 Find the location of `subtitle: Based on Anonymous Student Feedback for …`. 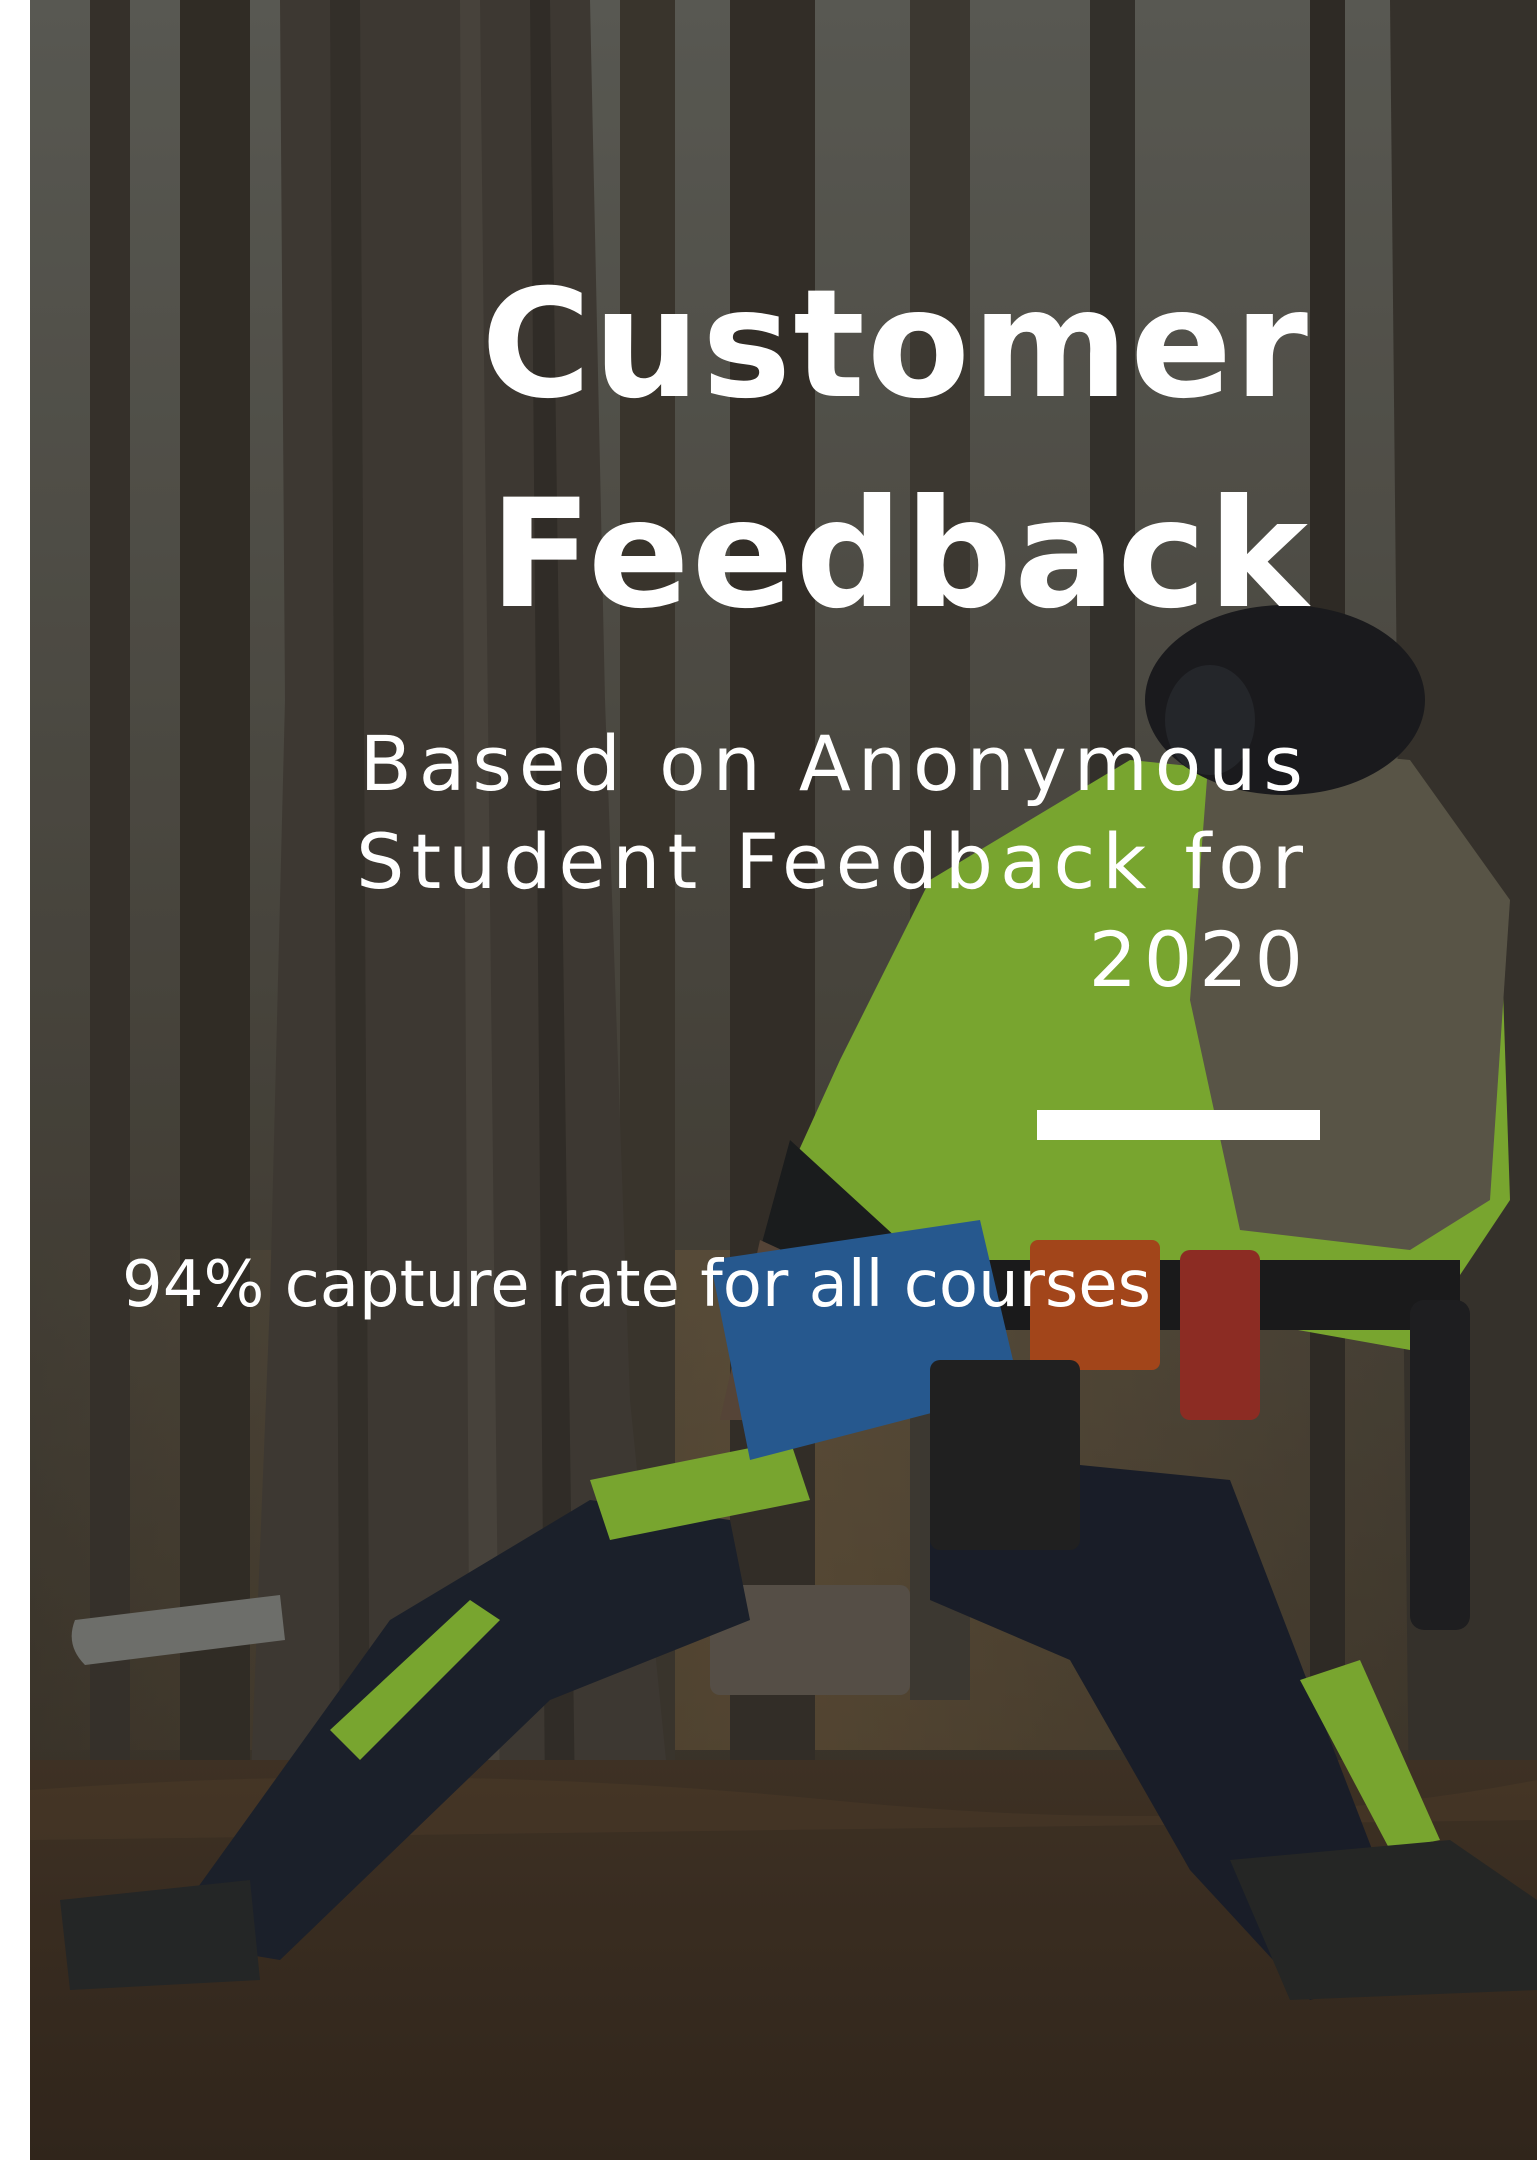

subtitle: Based on Anonymous Student Feedback for … is located at coordinates (833, 861).